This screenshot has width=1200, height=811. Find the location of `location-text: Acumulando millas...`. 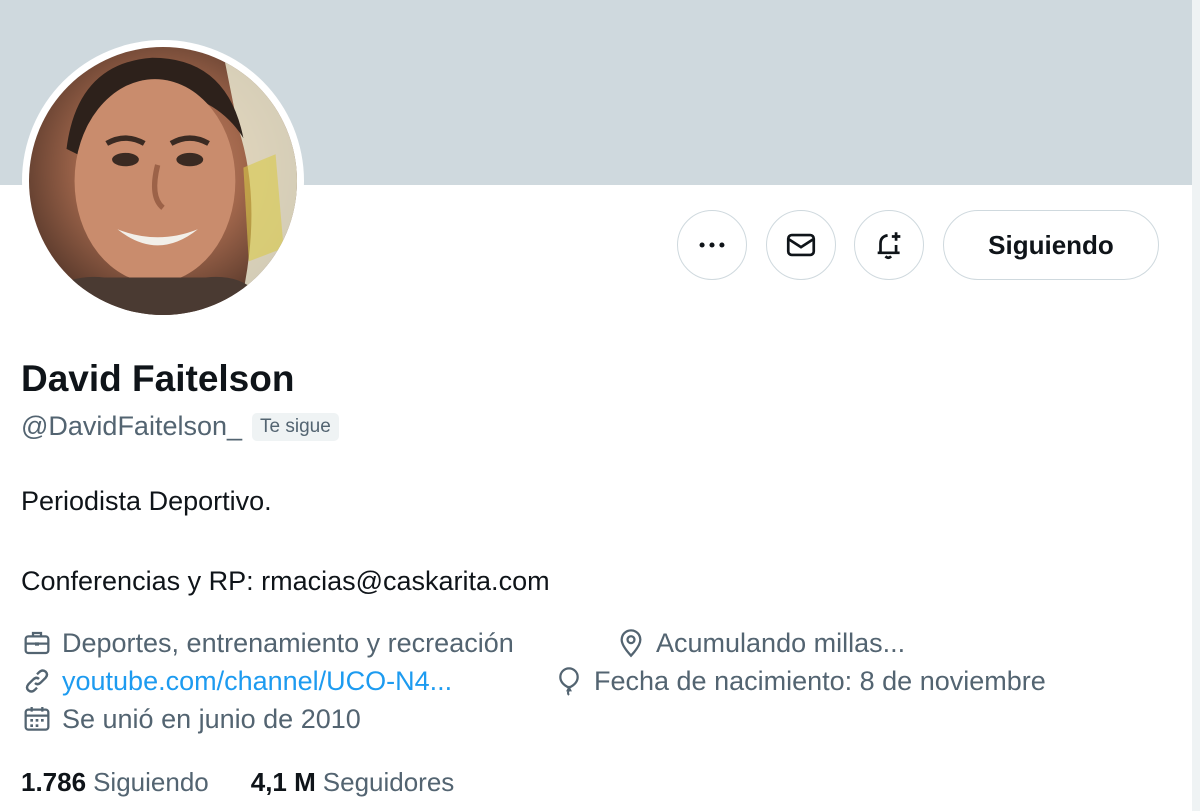

location-text: Acumulando millas... is located at coordinates (781, 642).